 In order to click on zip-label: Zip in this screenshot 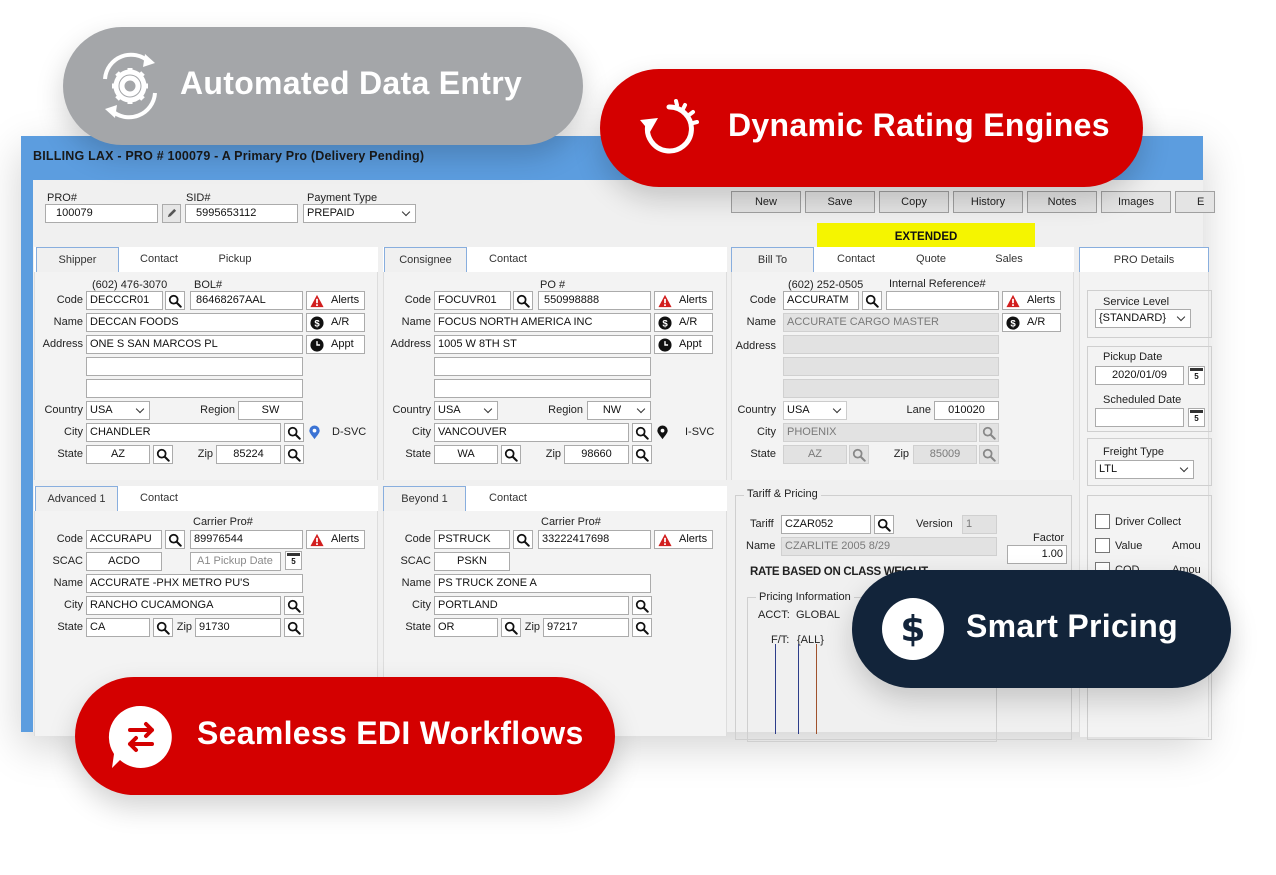, I will do `click(184, 627)`.